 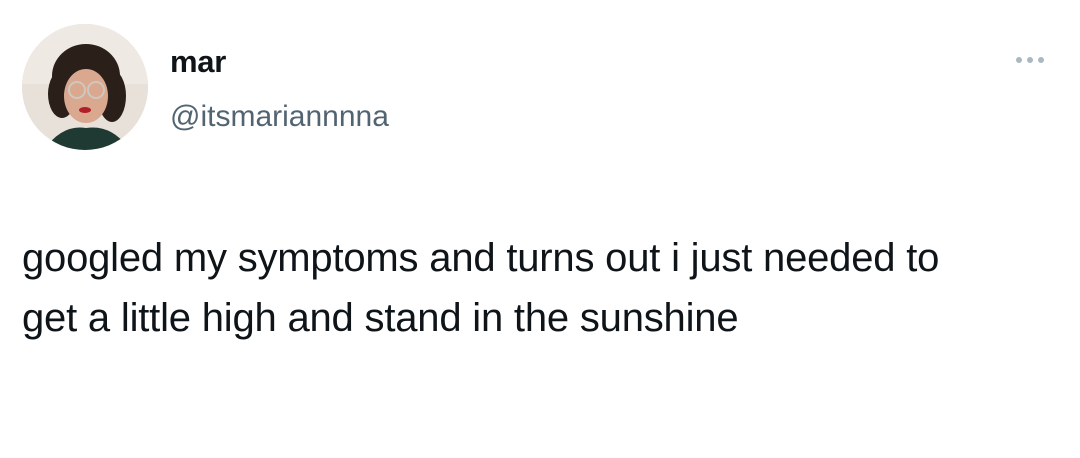 I want to click on more-options-button, so click(x=1030, y=60).